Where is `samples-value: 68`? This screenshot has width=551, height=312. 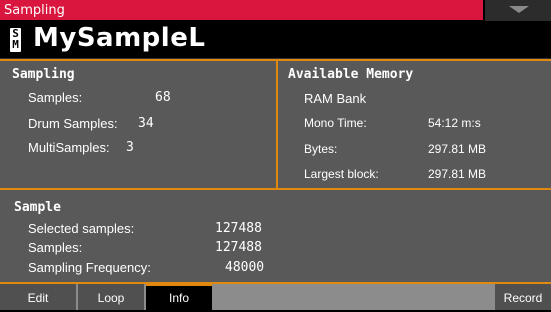 samples-value: 68 is located at coordinates (163, 97).